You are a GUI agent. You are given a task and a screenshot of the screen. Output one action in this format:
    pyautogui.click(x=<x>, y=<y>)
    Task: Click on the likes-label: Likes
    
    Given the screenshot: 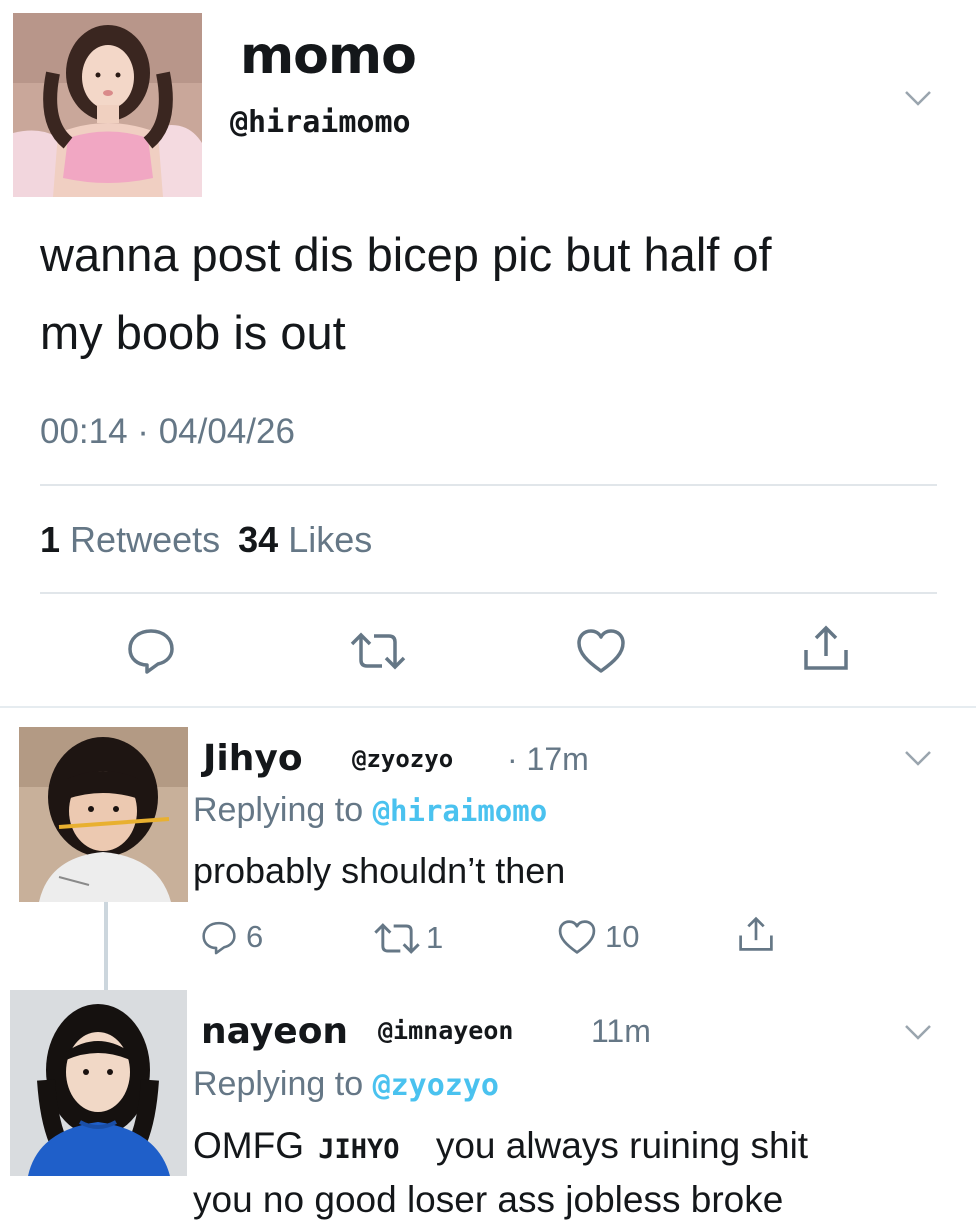 What is the action you would take?
    pyautogui.click(x=330, y=539)
    